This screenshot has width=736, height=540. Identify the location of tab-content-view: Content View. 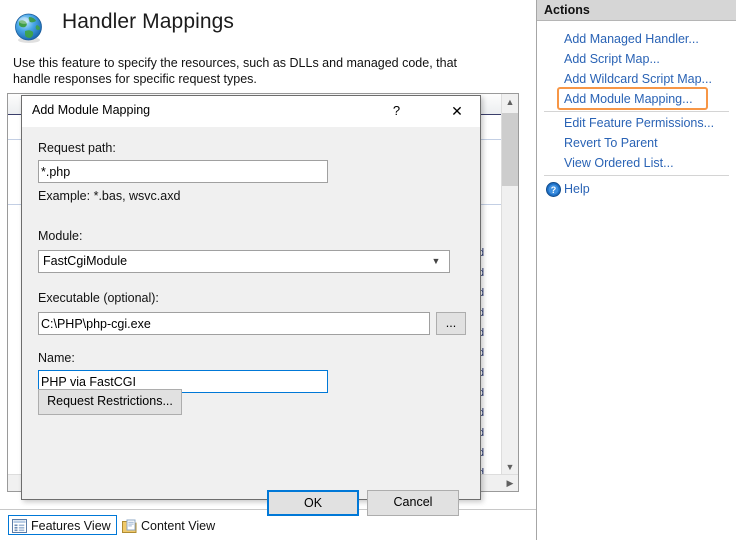
(169, 525).